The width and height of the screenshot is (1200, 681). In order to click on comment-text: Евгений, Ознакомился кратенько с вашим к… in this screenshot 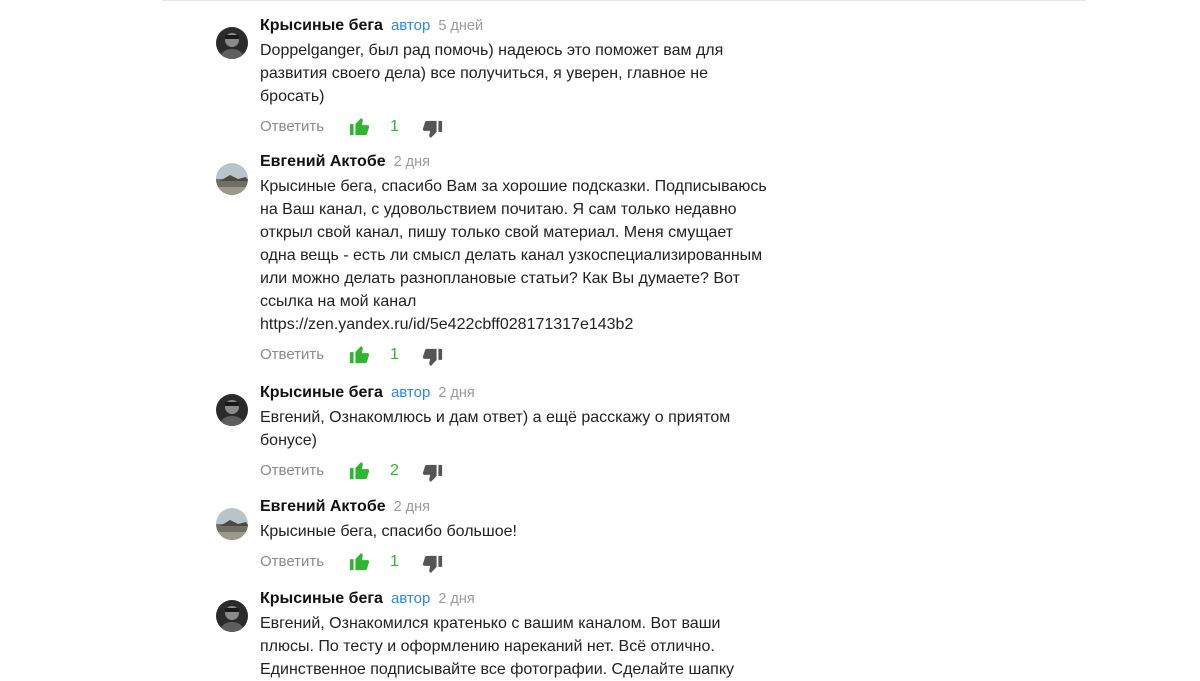, I will do `click(497, 646)`.